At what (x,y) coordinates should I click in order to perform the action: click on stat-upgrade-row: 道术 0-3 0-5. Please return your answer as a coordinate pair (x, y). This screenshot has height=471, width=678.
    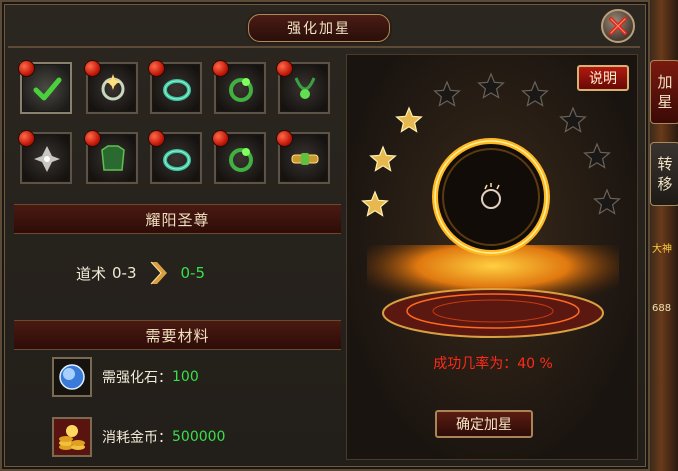
    Looking at the image, I should click on (140, 273).